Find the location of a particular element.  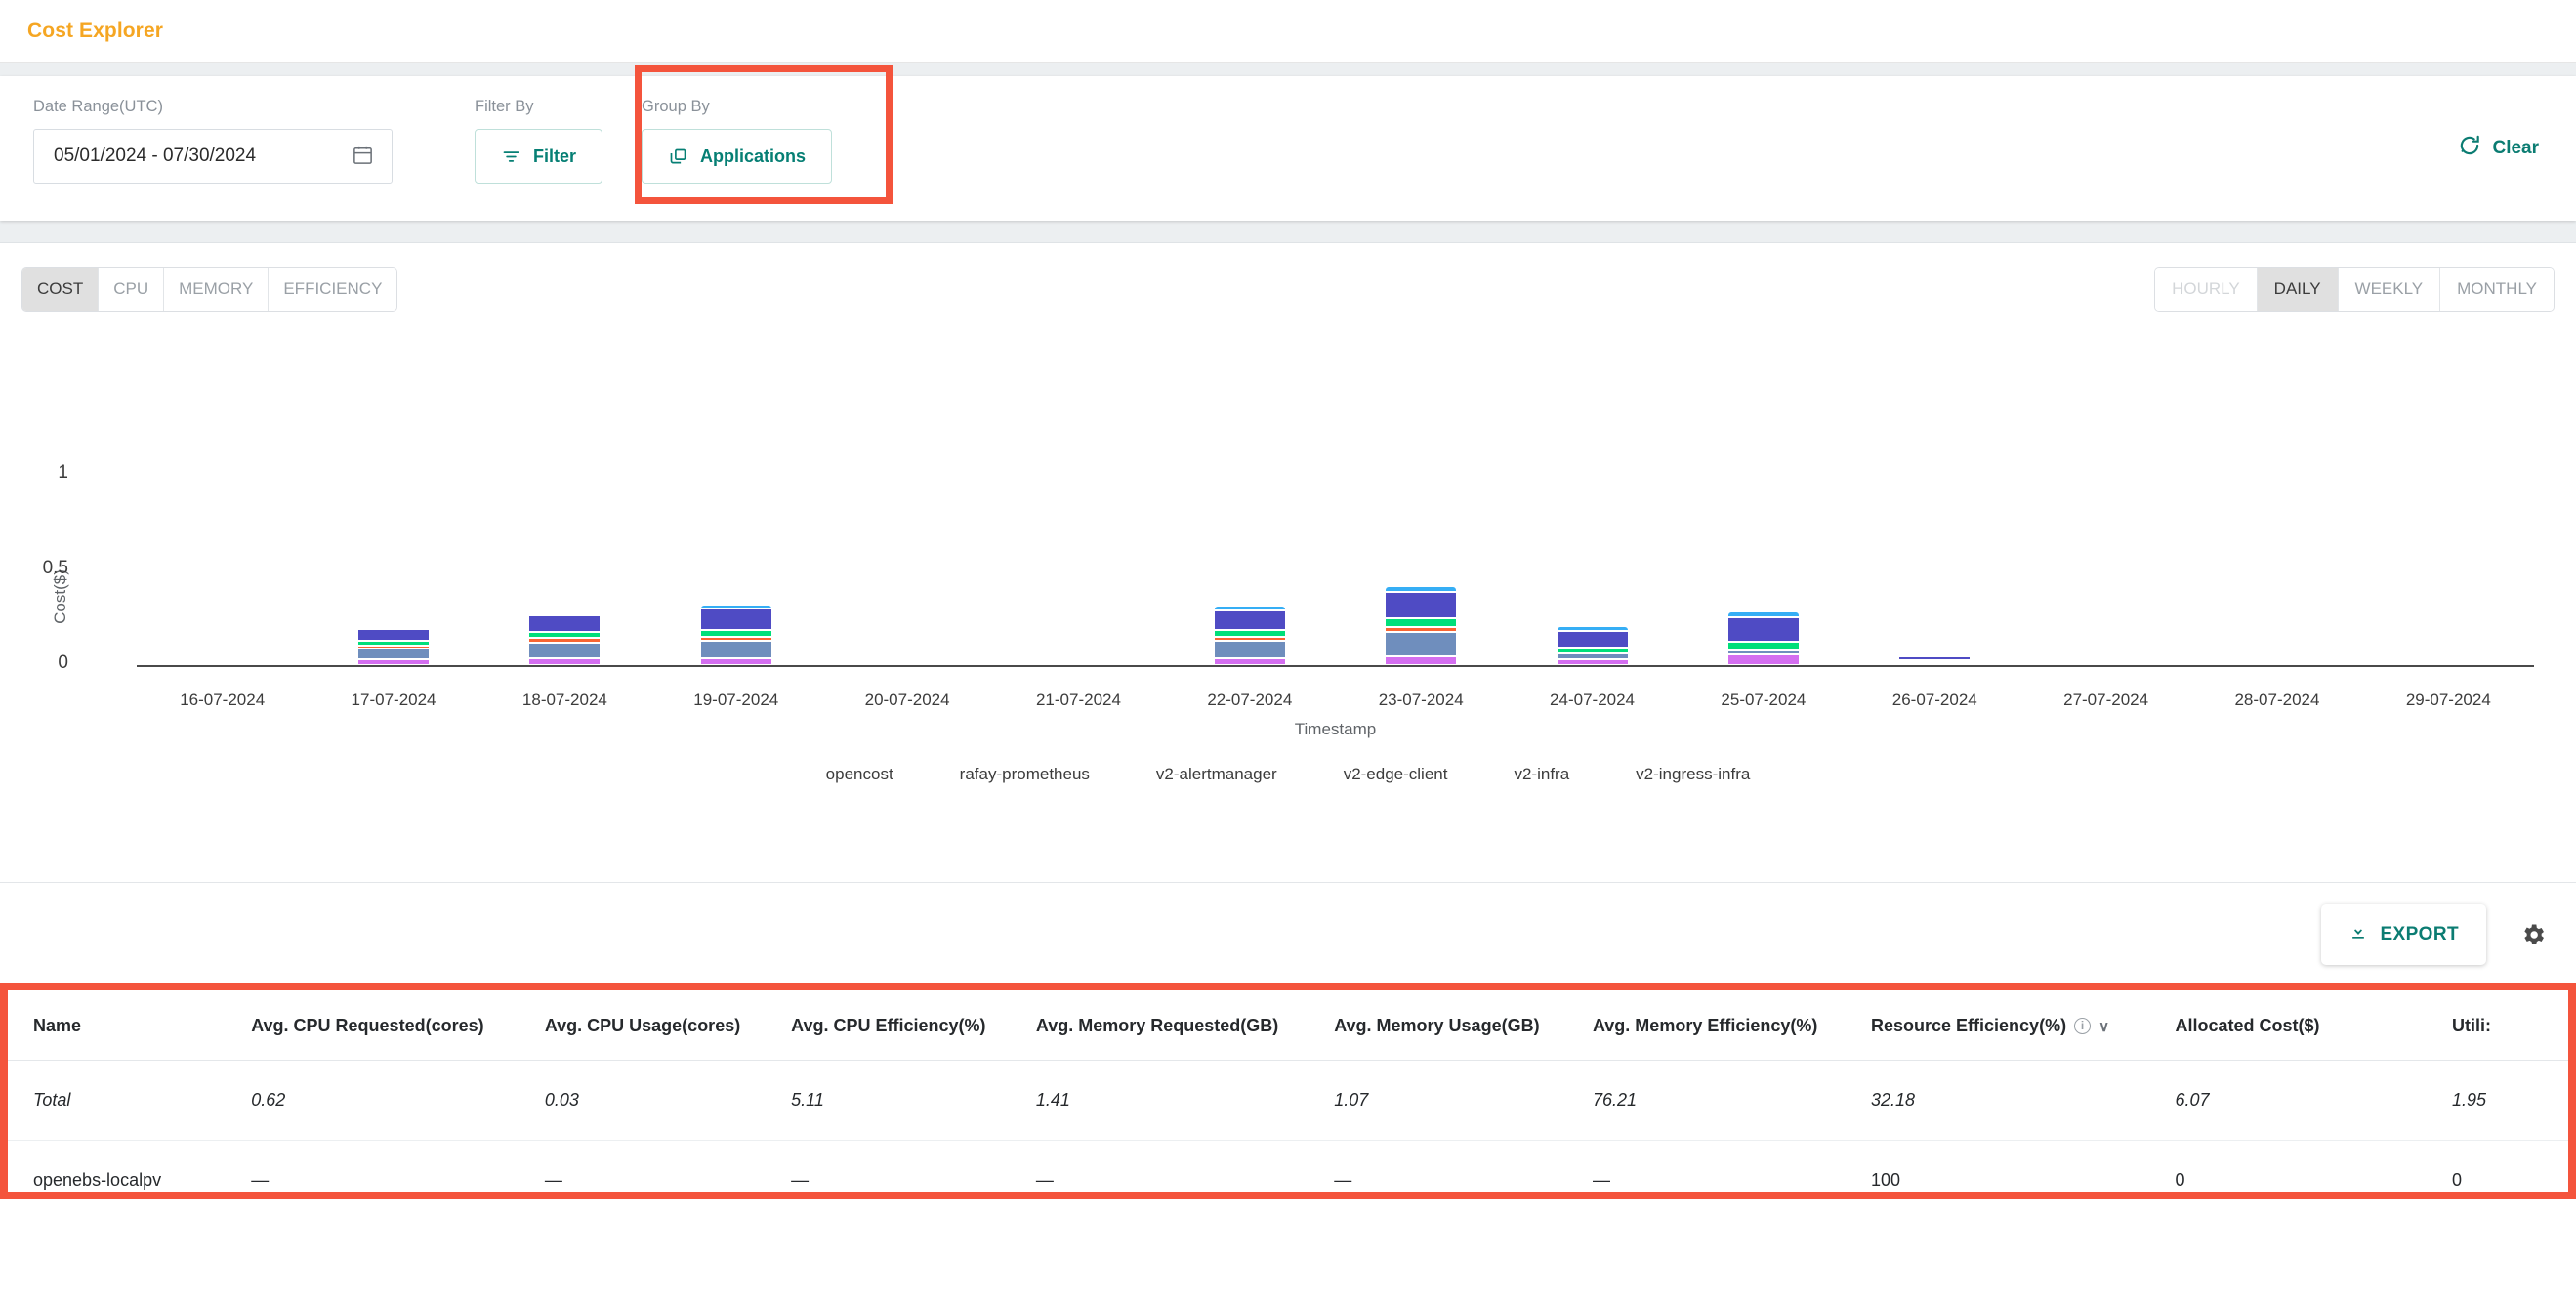

granularity-tab-monthly: MONTHLY is located at coordinates (2497, 290).